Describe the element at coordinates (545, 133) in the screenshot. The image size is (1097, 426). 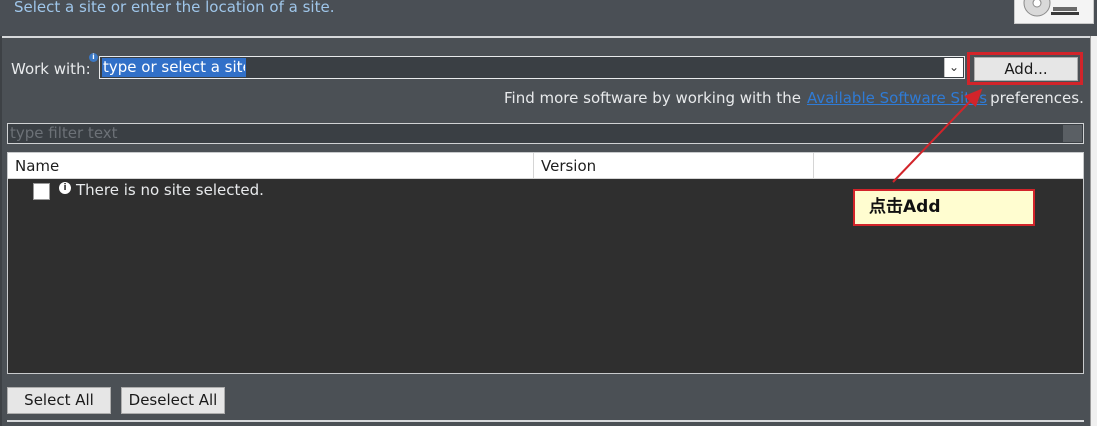
I see `filter-field: type filter text` at that location.